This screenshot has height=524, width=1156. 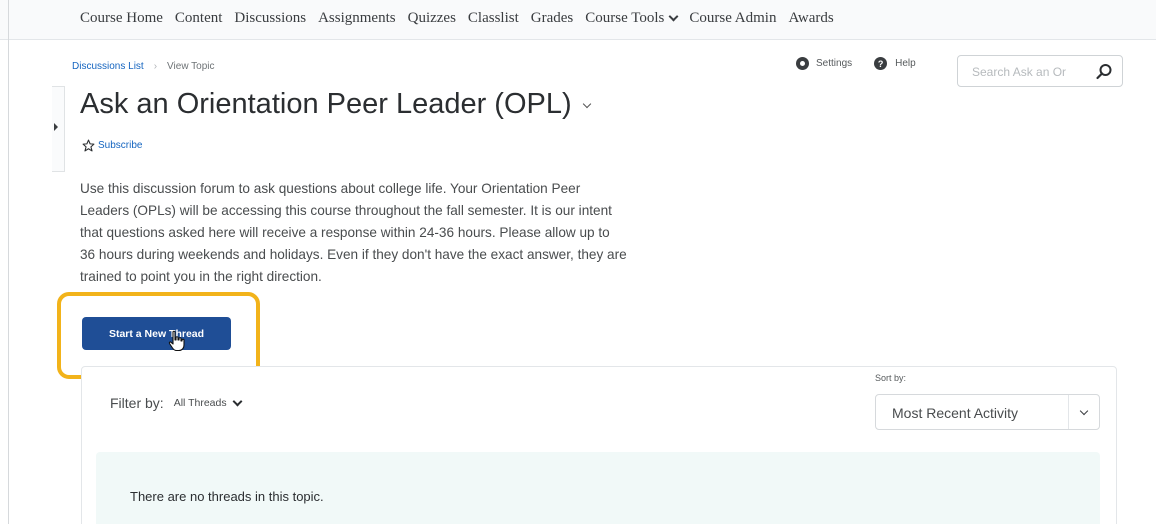 I want to click on gear-icon, so click(x=802, y=63).